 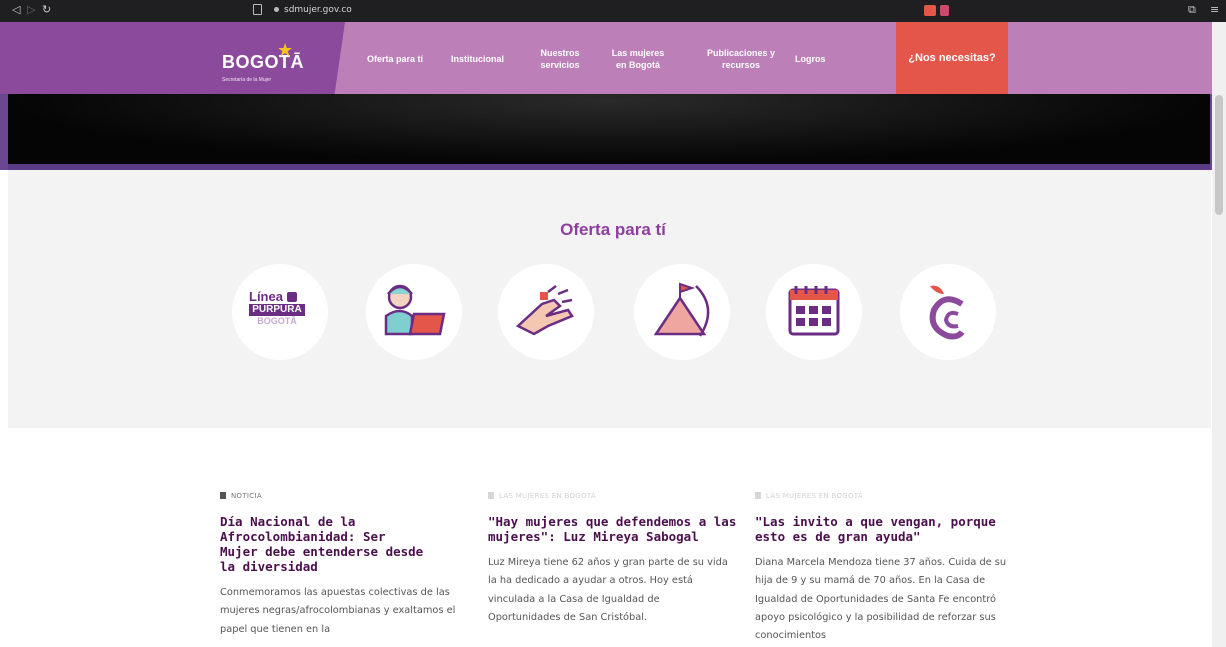 I want to click on linea-purpura-link: Línea PÚRPURA BOGOTĀ, so click(x=280, y=312).